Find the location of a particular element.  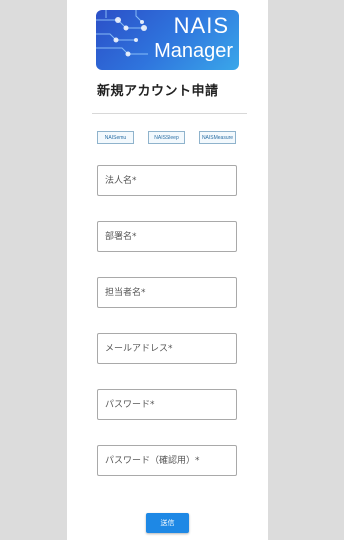

brand-label: NAISemu is located at coordinates (115, 137).